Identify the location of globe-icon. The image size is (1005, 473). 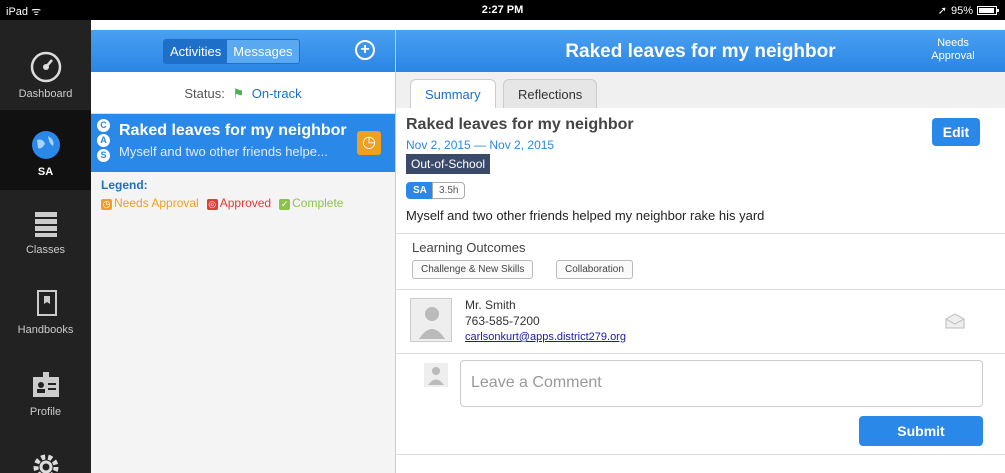
(45, 145).